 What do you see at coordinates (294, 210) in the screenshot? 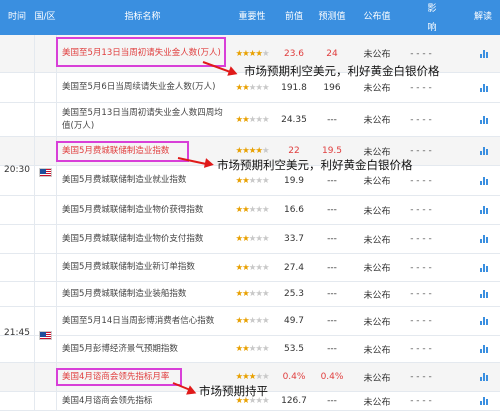
I see `previous-value: 16.6` at bounding box center [294, 210].